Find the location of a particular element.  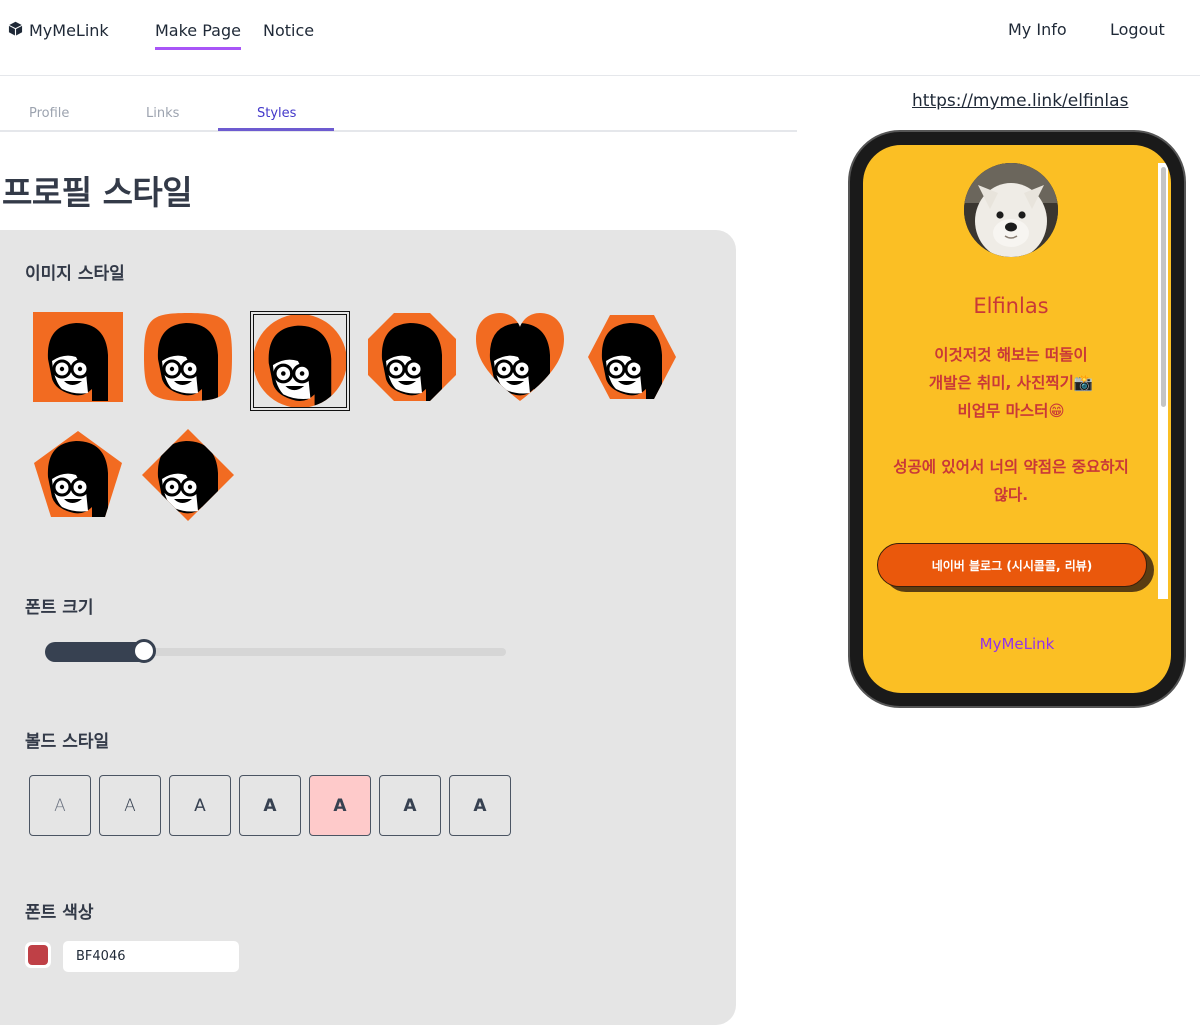

font-color-swatch is located at coordinates (38, 955).